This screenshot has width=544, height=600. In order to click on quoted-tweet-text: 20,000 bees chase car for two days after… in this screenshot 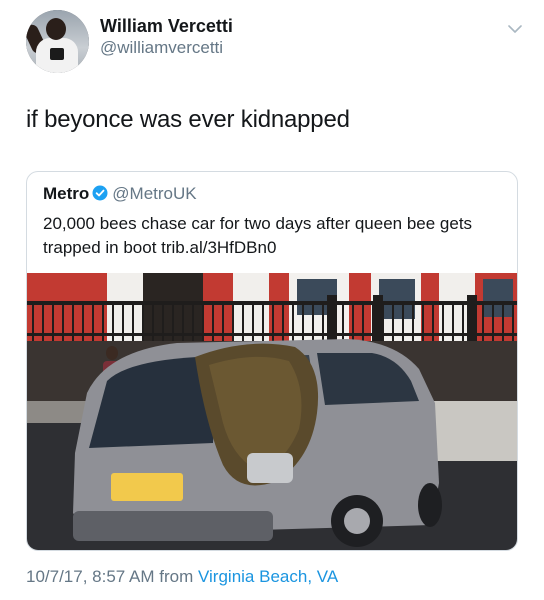, I will do `click(258, 235)`.